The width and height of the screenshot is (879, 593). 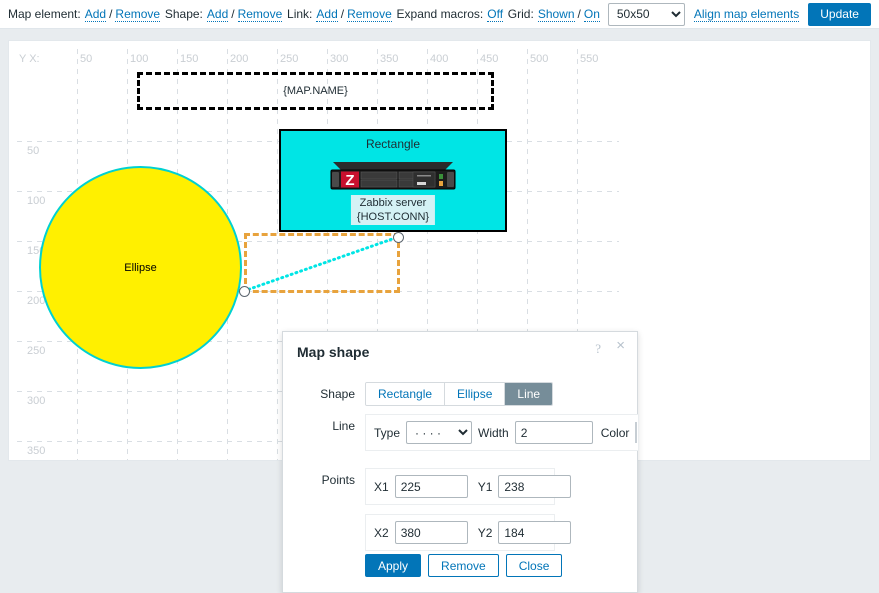 I want to click on points-field-label: Points, so click(x=338, y=480).